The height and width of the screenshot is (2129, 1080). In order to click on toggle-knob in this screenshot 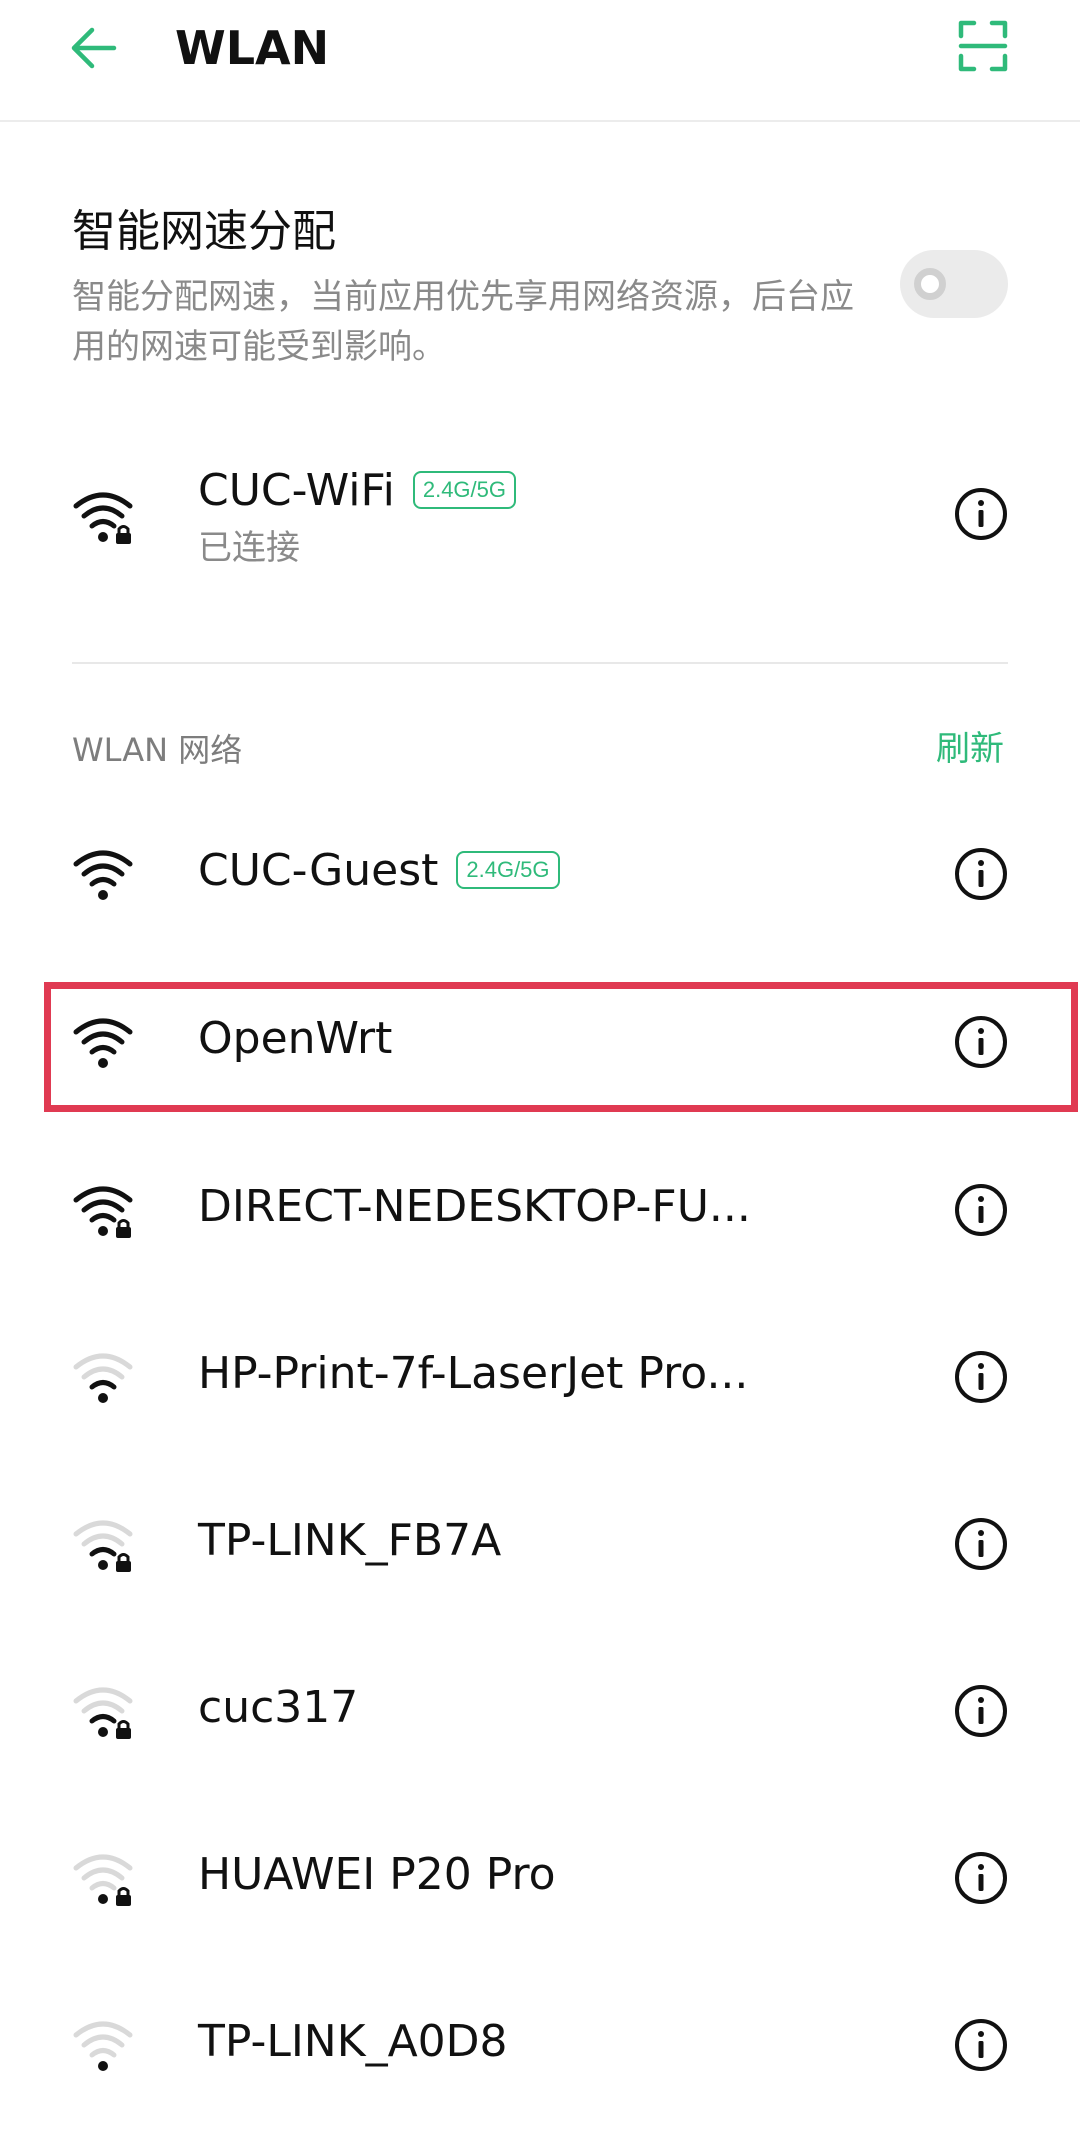, I will do `click(930, 284)`.